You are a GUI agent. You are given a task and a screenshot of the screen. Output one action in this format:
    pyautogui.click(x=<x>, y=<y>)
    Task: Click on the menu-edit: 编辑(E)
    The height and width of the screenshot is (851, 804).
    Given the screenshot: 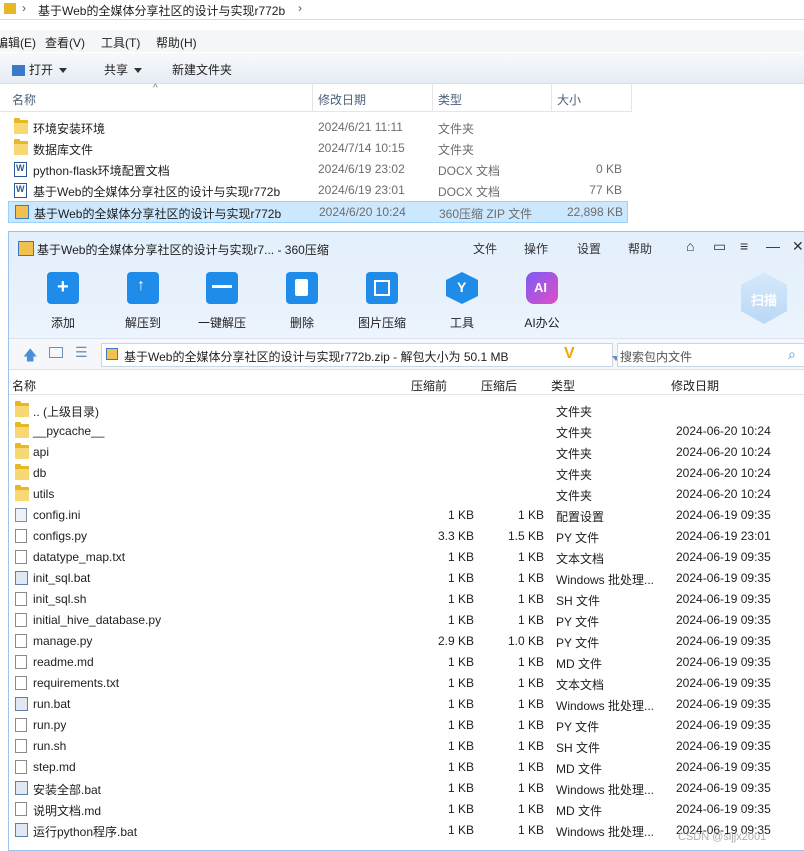 What is the action you would take?
    pyautogui.click(x=18, y=42)
    